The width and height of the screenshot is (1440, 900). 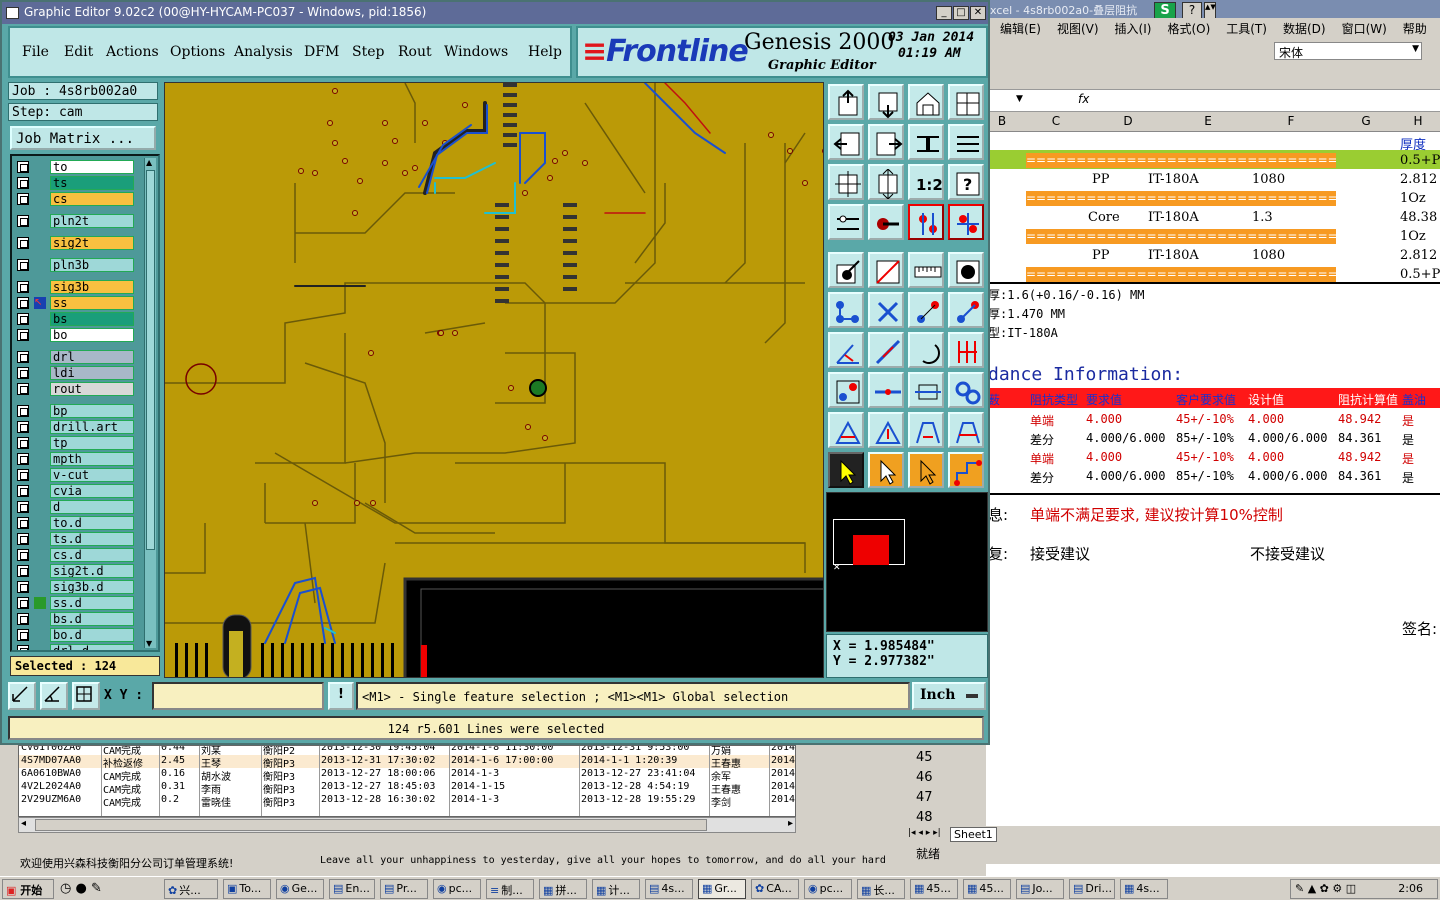 What do you see at coordinates (1213, 101) in the screenshot?
I see `formula-bar: ▼ fx` at bounding box center [1213, 101].